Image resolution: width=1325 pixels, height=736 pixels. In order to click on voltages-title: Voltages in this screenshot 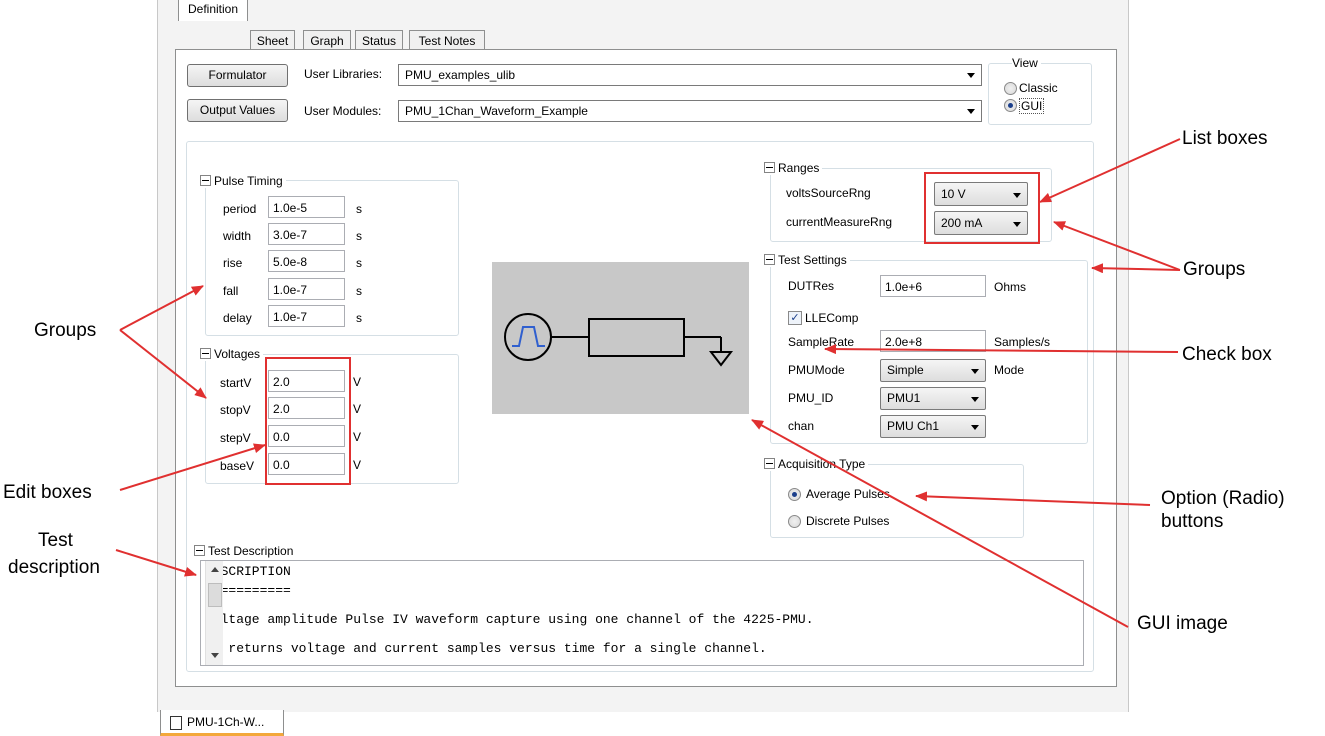, I will do `click(232, 354)`.